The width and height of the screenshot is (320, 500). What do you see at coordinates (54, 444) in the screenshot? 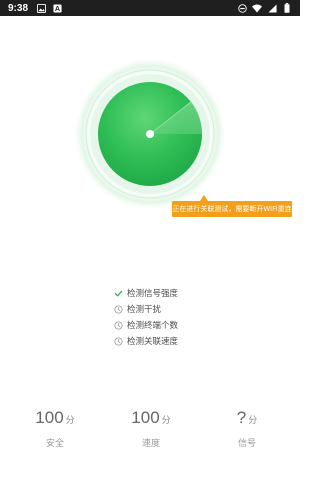
I see `stat-label: 安全` at bounding box center [54, 444].